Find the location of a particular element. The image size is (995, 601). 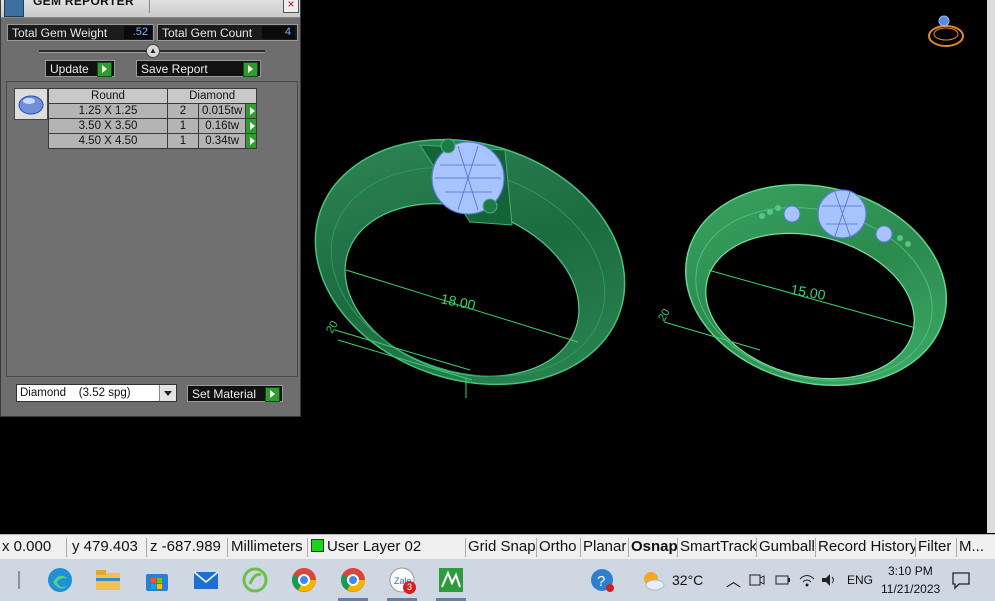

coord-x: x 0.000 is located at coordinates (34, 547).